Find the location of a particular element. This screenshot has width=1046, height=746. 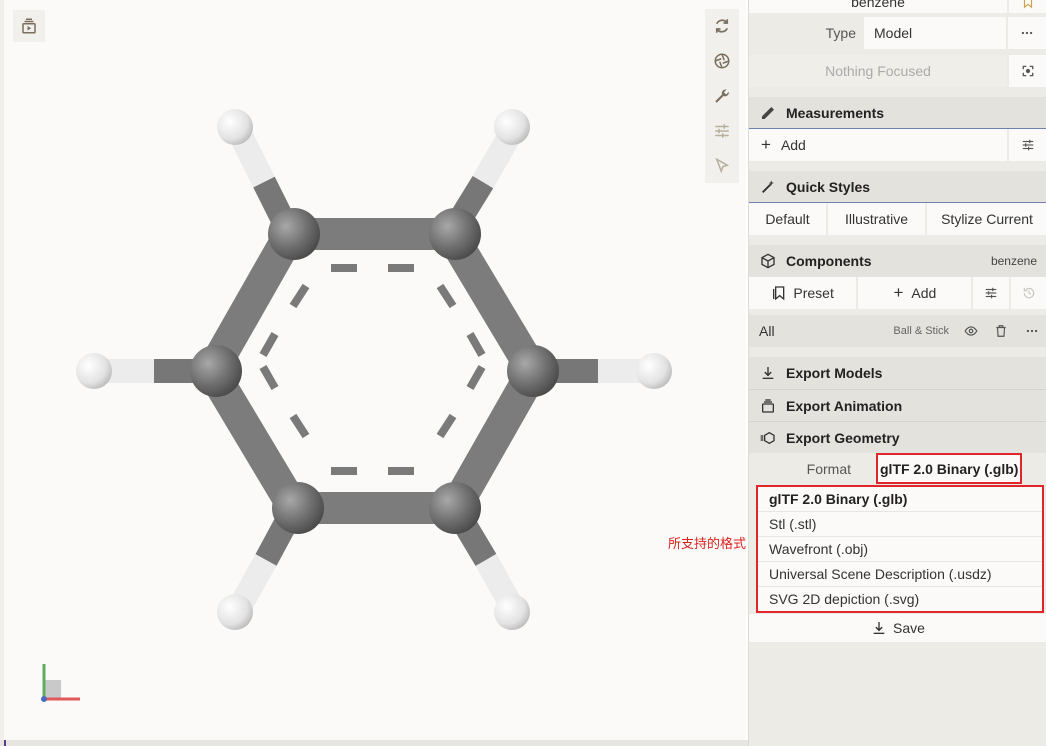

format-option-stl: Stl (.stl) is located at coordinates (900, 524).